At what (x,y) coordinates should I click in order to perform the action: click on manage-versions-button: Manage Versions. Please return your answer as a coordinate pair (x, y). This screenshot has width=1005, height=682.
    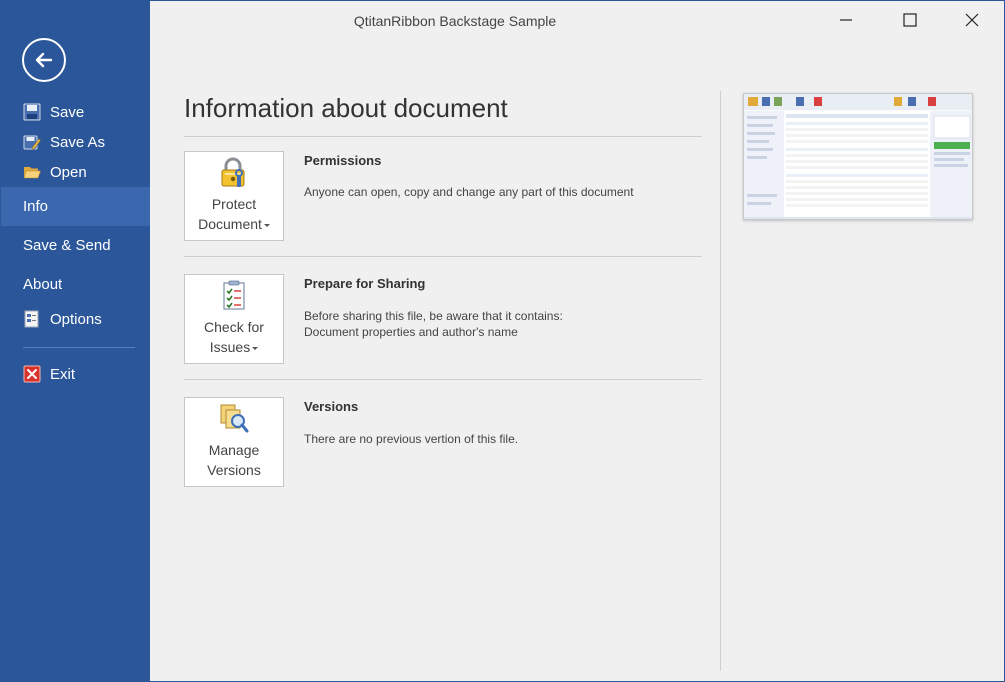
    Looking at the image, I should click on (234, 442).